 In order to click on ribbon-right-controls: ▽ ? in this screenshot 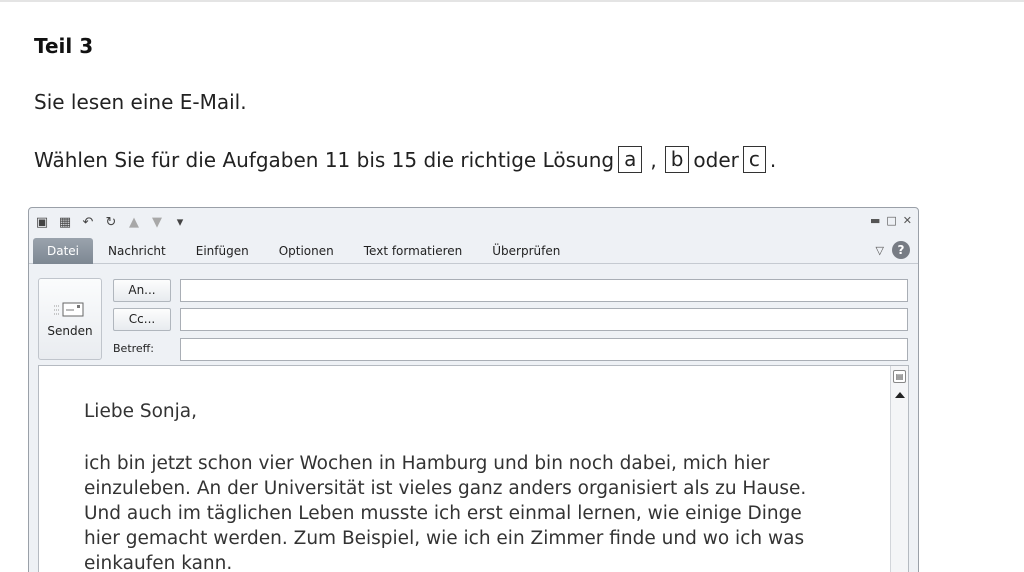, I will do `click(893, 250)`.